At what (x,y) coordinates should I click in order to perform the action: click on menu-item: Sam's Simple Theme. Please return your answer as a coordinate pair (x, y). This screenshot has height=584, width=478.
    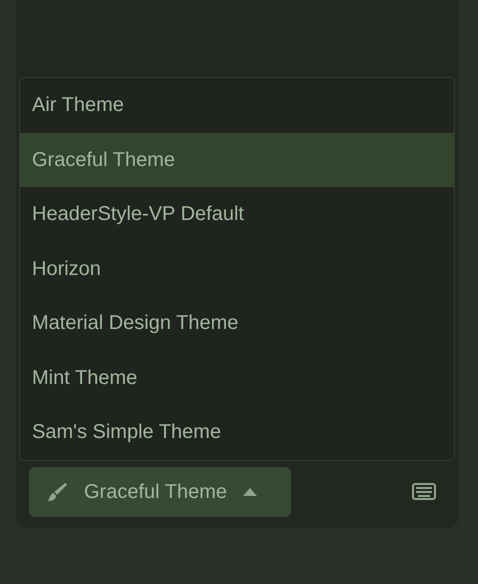
    Looking at the image, I should click on (237, 432).